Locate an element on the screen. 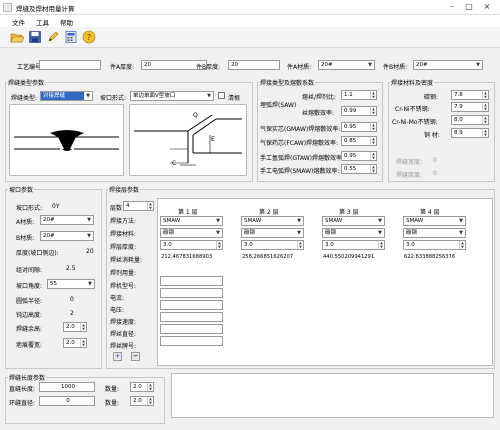 This screenshot has width=500, height=430. groove-matB-label: B材质: is located at coordinates (25, 238).